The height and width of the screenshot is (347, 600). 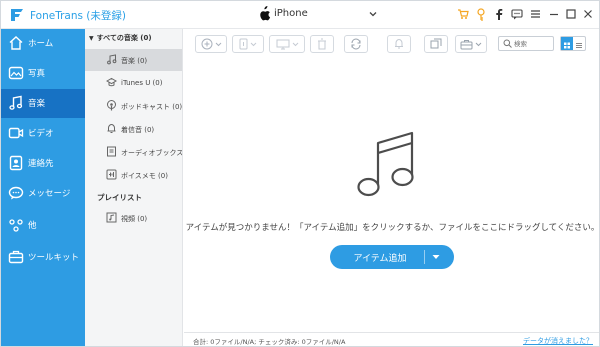 What do you see at coordinates (558, 341) in the screenshot?
I see `data-lost-link: データが消えました？` at bounding box center [558, 341].